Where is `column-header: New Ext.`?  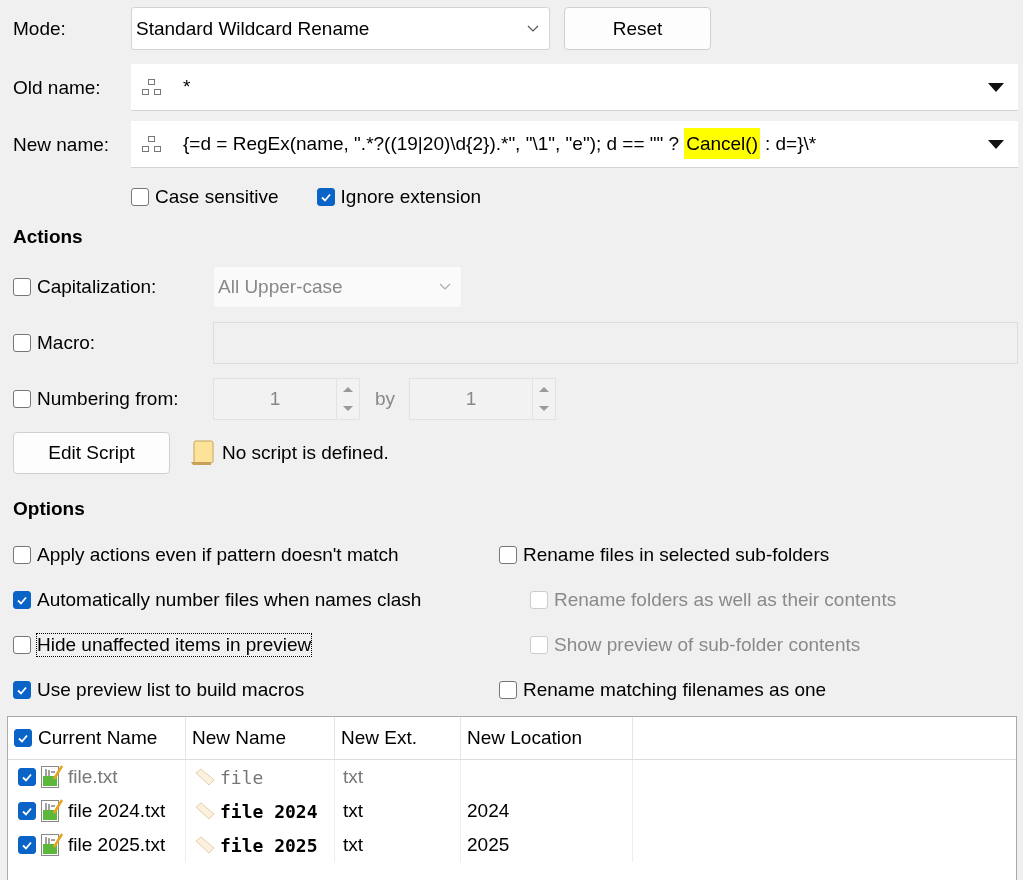 column-header: New Ext. is located at coordinates (398, 738).